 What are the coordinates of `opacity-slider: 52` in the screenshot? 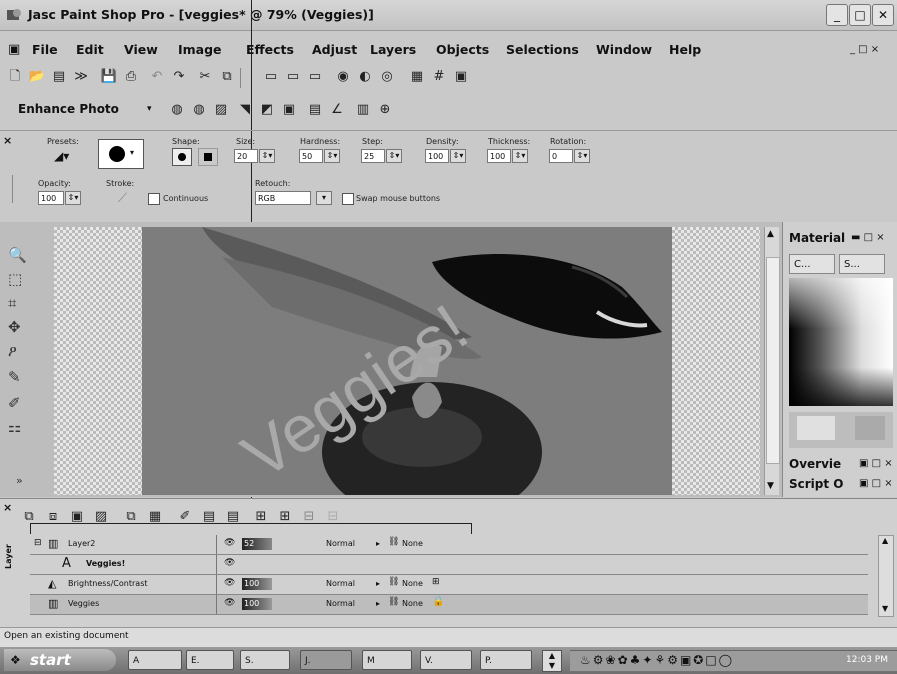 It's located at (257, 544).